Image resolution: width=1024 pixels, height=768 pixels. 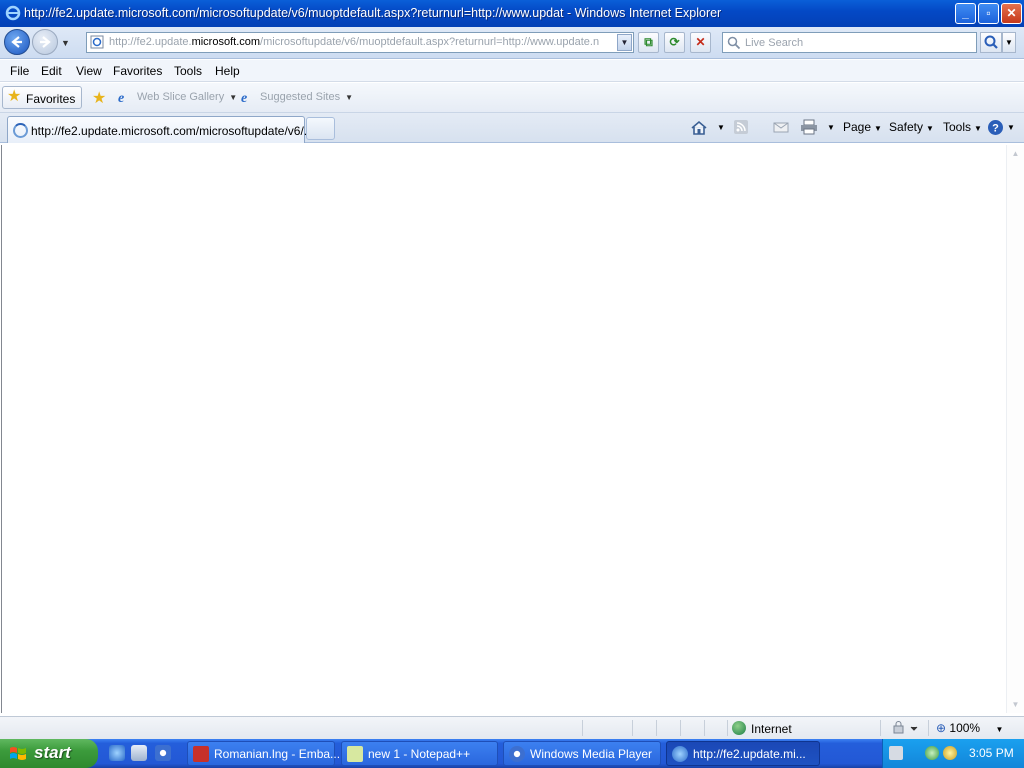 I want to click on menu-help: Help, so click(x=227, y=71).